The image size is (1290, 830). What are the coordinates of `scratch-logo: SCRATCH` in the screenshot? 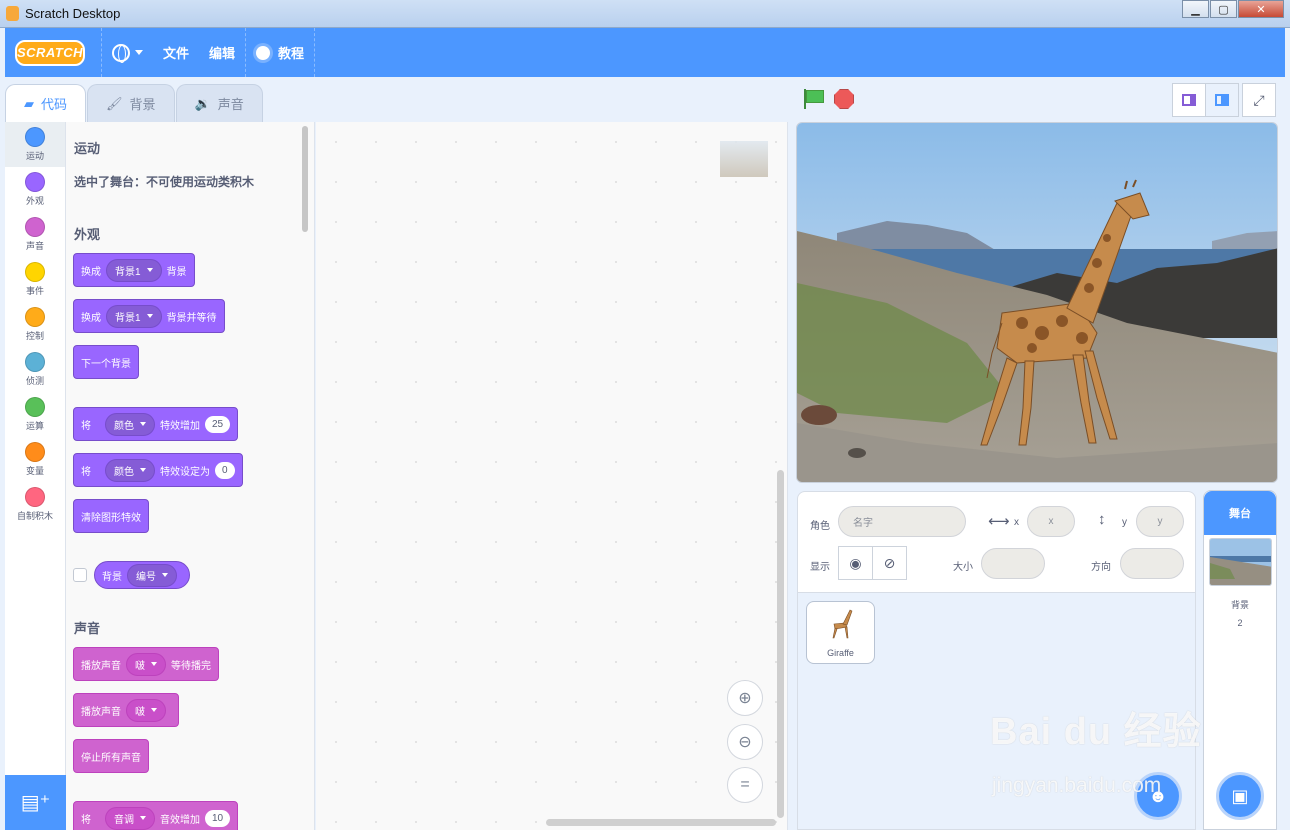 It's located at (50, 52).